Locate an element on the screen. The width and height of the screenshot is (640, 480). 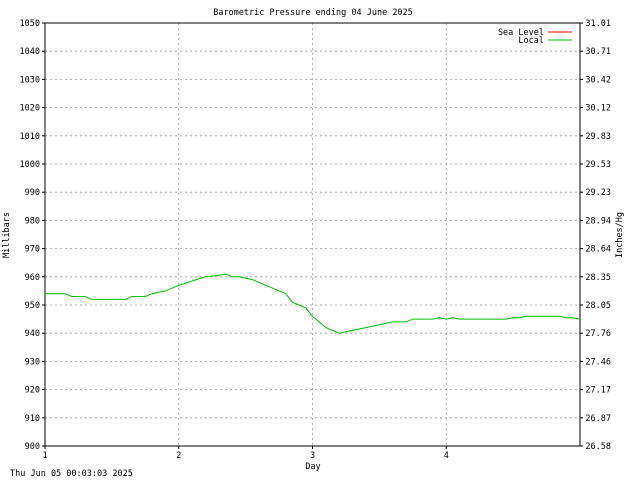
y-tick-label: 900 is located at coordinates (32, 447).